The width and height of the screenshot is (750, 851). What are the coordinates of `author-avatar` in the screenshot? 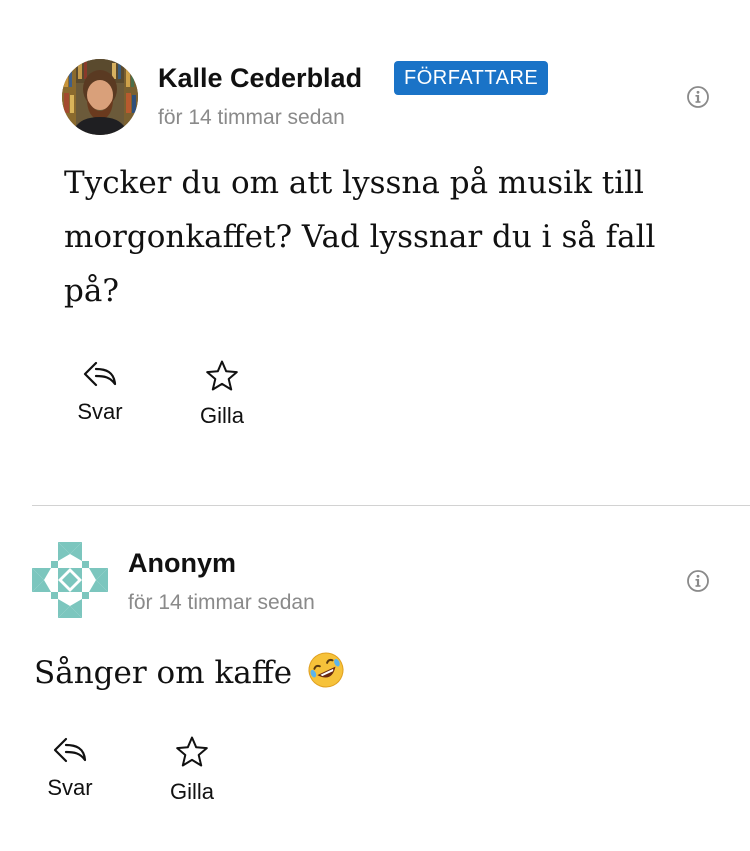 It's located at (100, 97).